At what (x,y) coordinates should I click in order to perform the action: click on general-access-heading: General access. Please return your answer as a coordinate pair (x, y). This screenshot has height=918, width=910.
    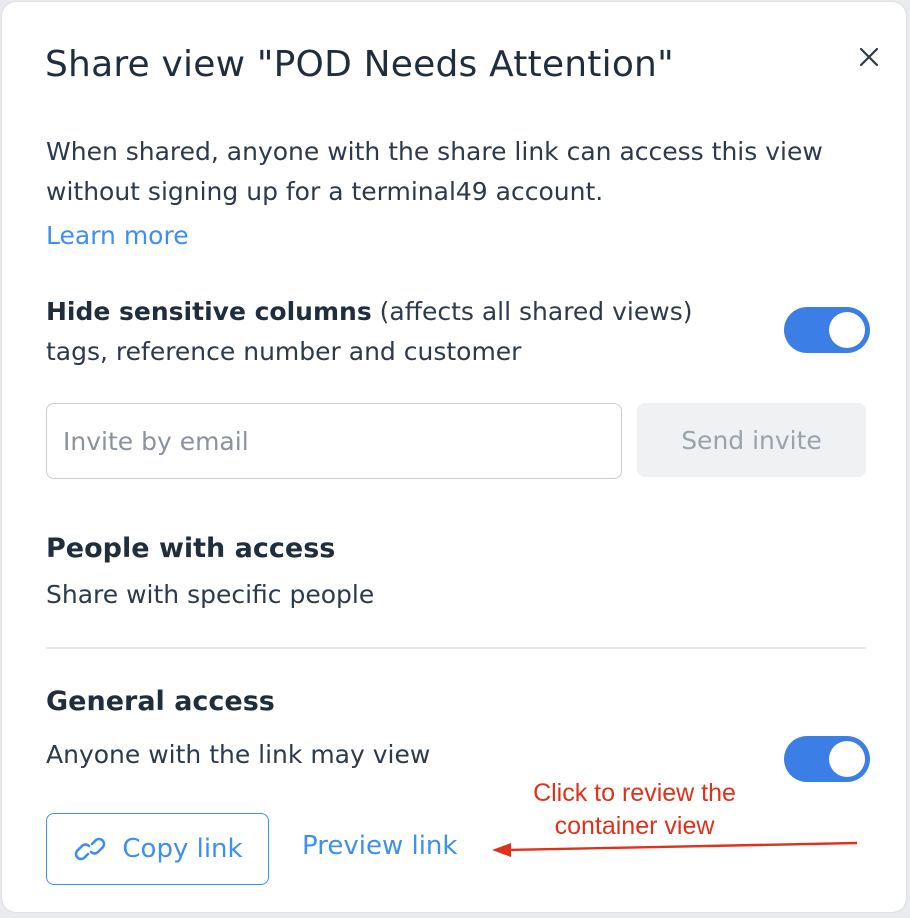
    Looking at the image, I should click on (160, 701).